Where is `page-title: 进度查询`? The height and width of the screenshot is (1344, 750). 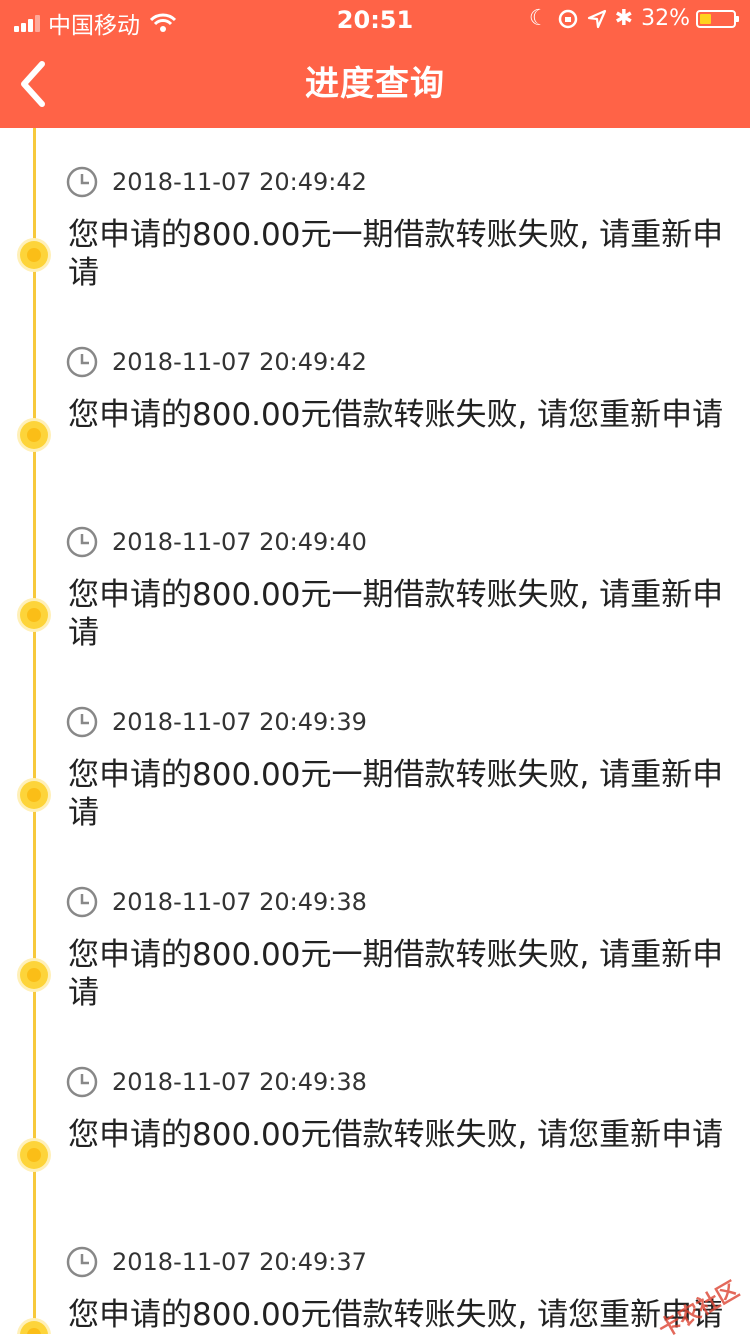 page-title: 进度查询 is located at coordinates (375, 84).